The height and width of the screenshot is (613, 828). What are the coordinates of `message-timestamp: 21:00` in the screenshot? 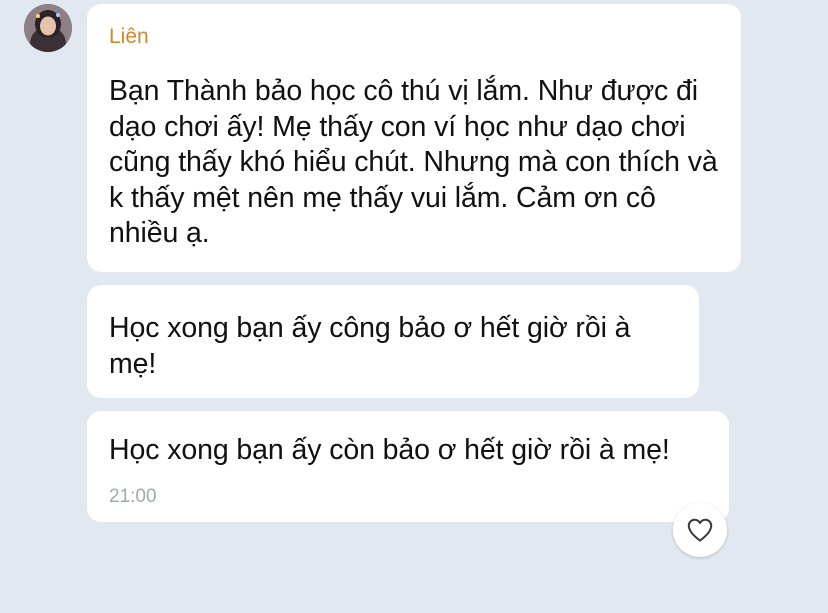 It's located at (133, 496).